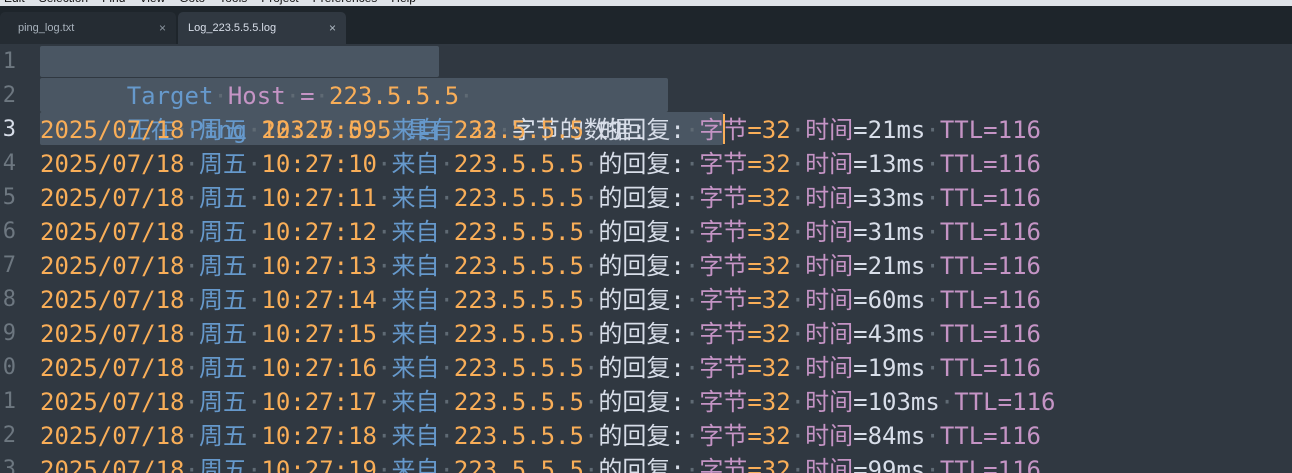 This screenshot has height=473, width=1292. I want to click on line-number: 5, so click(9, 197).